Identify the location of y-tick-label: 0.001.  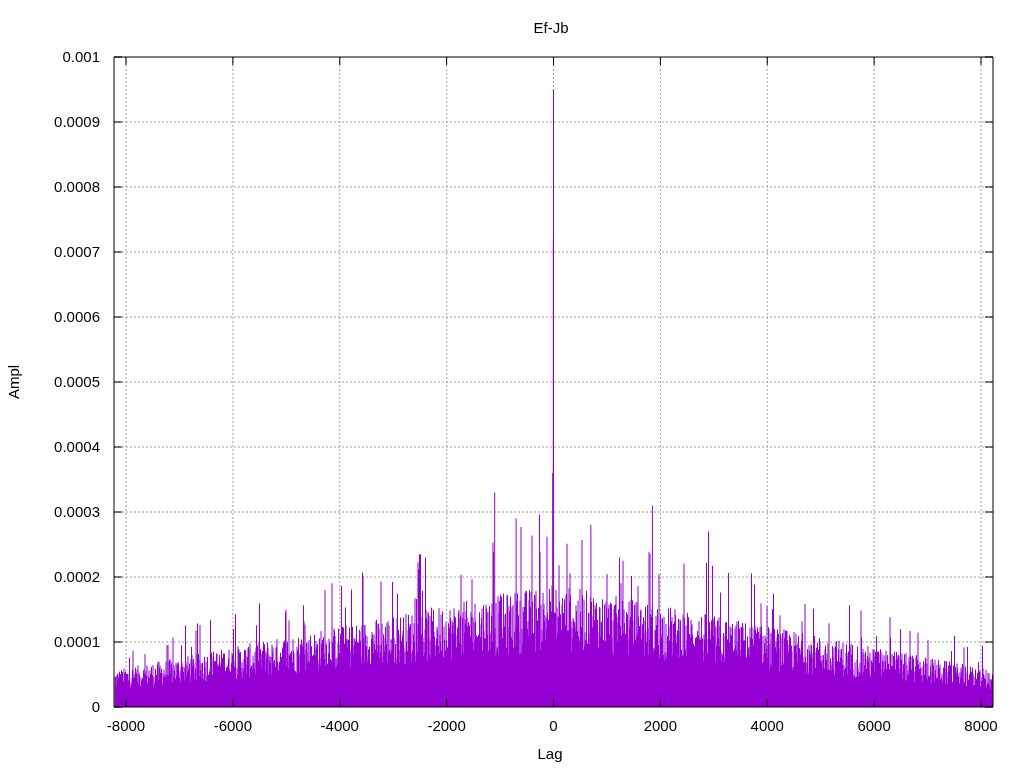
(81, 56).